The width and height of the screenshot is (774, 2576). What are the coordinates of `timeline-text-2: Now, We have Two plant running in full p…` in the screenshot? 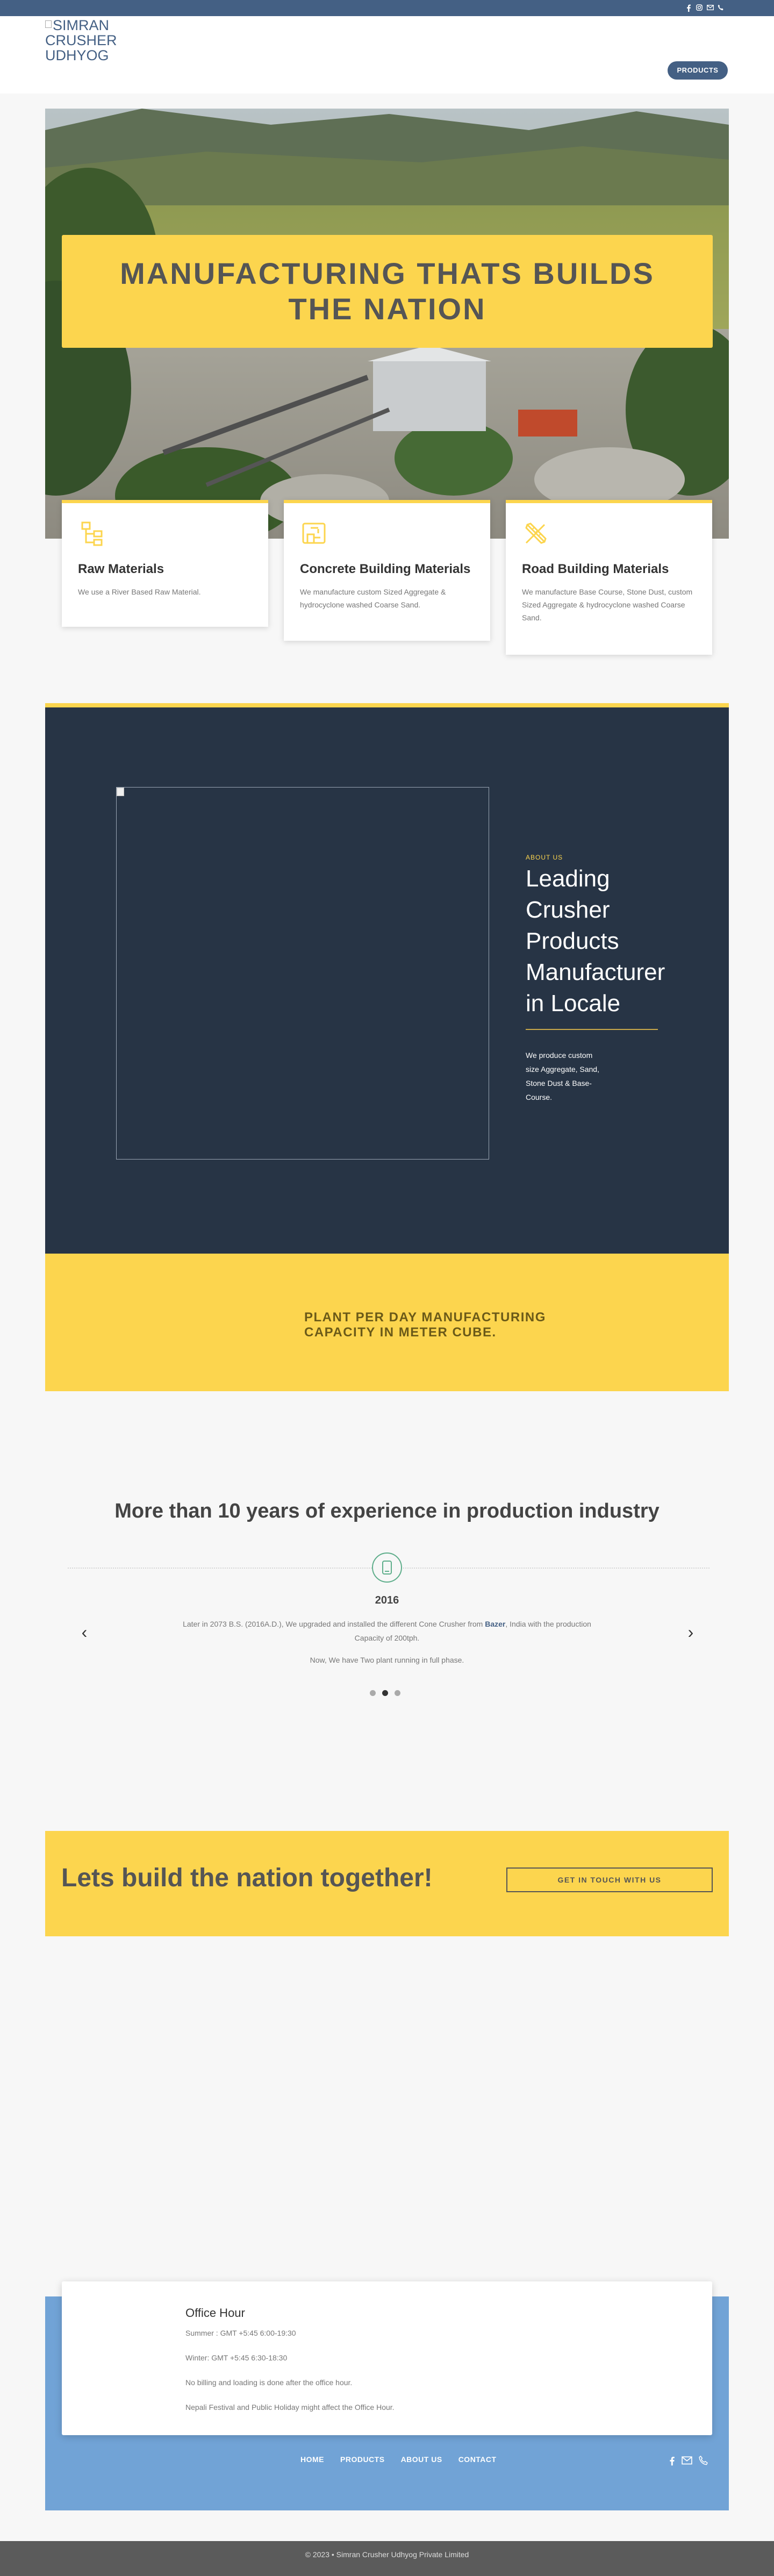 It's located at (387, 1660).